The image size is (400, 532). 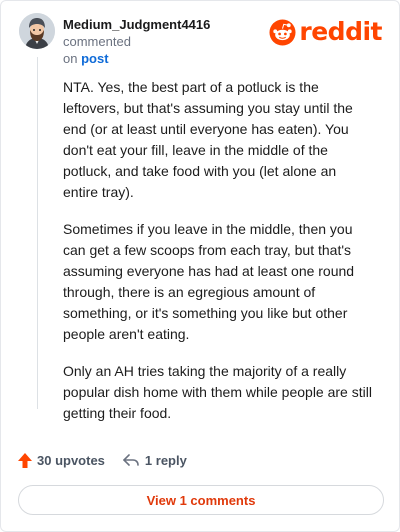 I want to click on reply-button: 1 reply, so click(x=154, y=460).